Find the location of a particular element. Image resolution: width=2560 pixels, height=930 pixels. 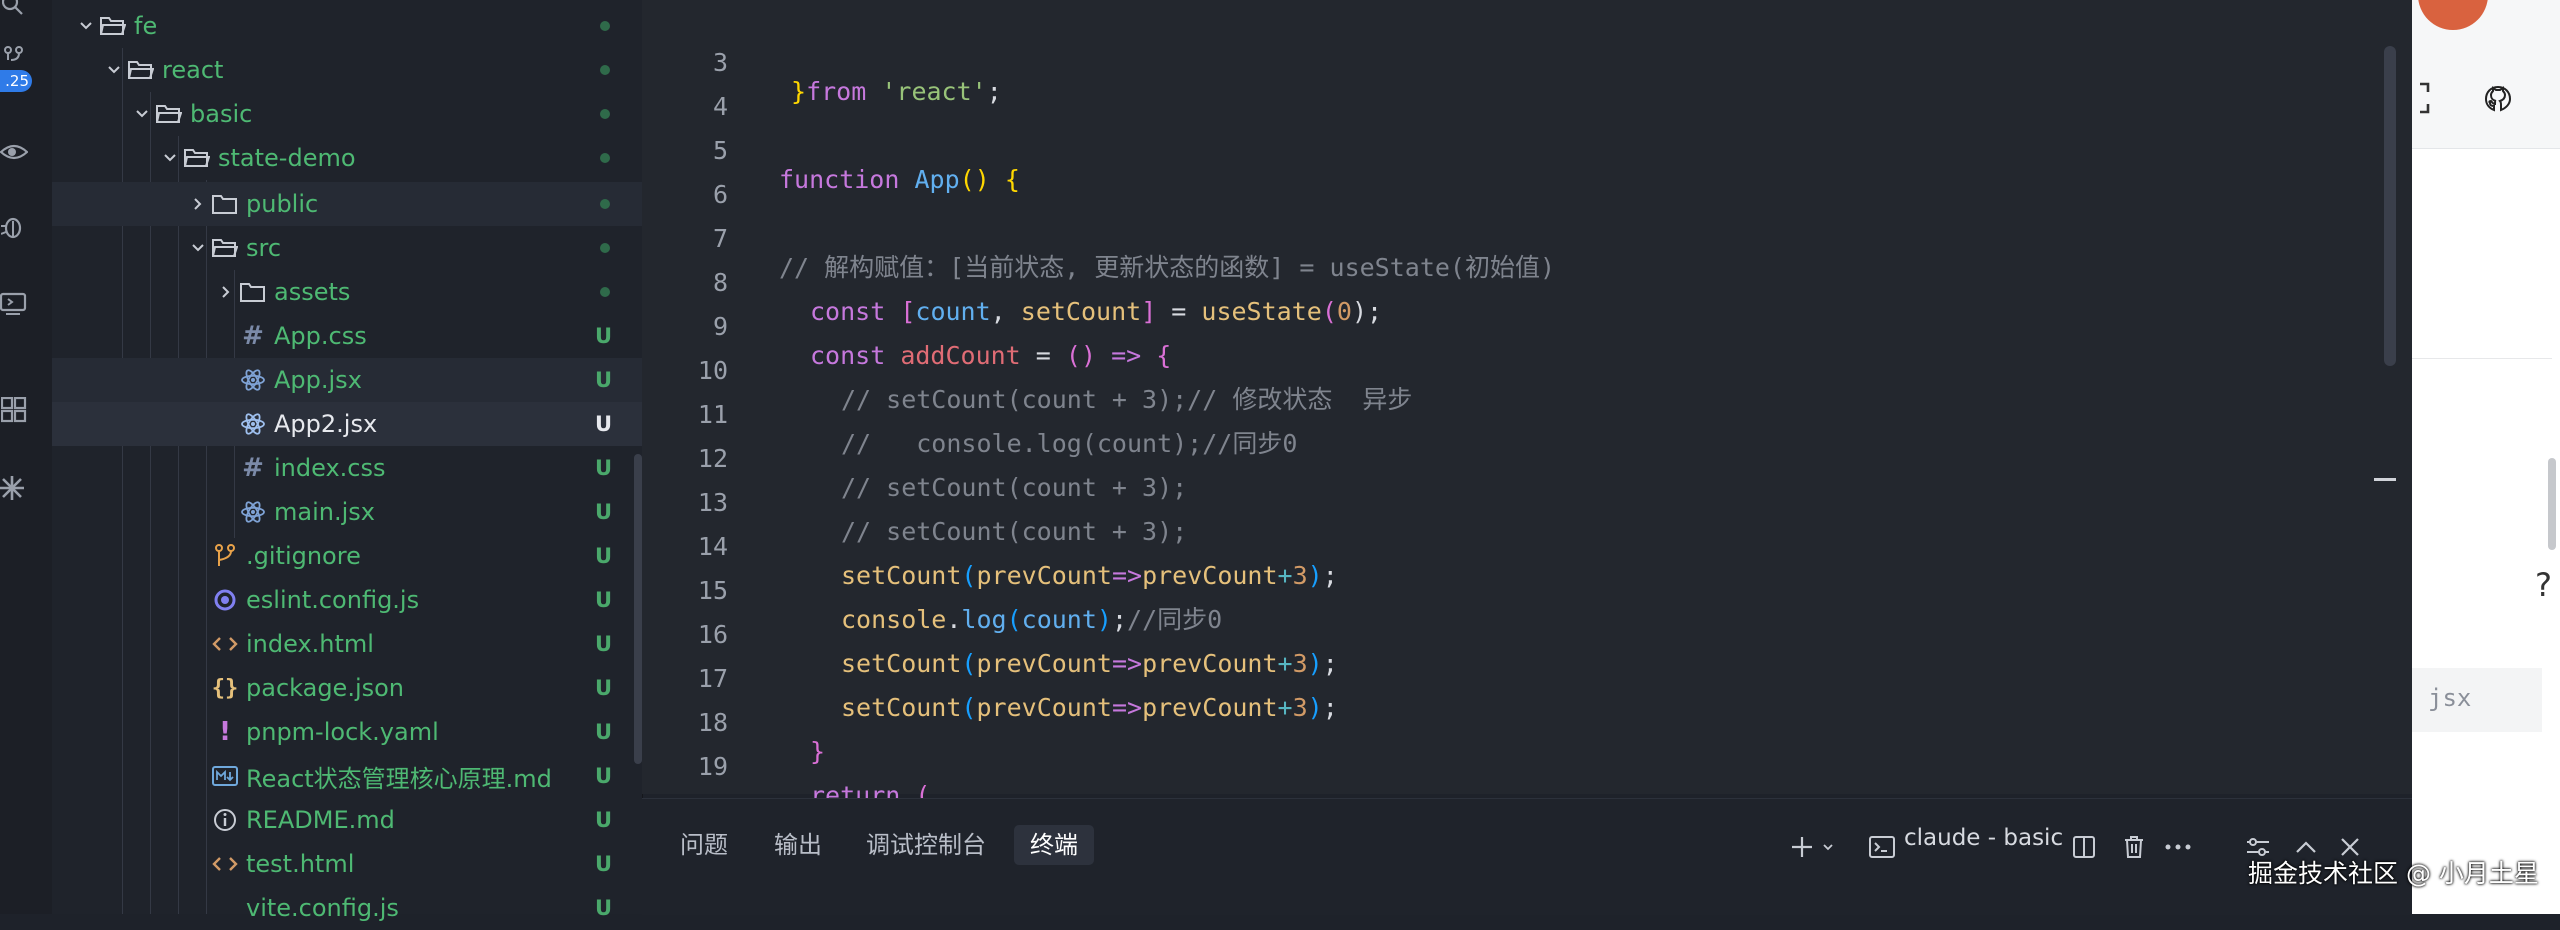

code-line: 3 }from 'react'; is located at coordinates (1512, 59).